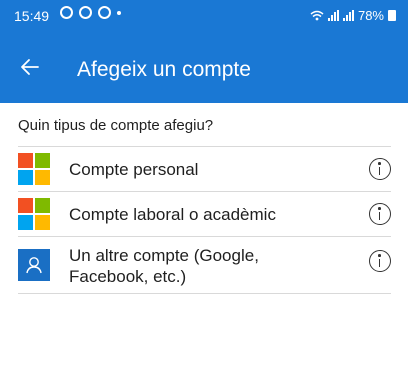 This screenshot has width=408, height=378. What do you see at coordinates (119, 12) in the screenshot?
I see `dot-icon` at bounding box center [119, 12].